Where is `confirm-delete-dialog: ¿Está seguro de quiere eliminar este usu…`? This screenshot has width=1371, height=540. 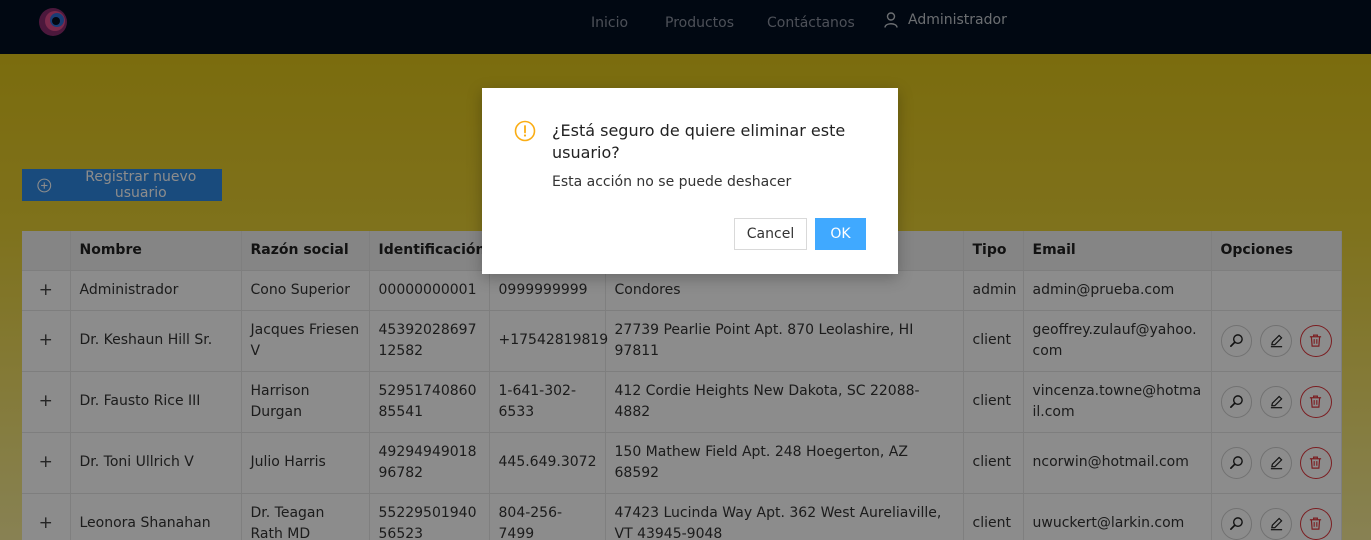
confirm-delete-dialog: ¿Está seguro de quiere eliminar este usu… is located at coordinates (690, 181).